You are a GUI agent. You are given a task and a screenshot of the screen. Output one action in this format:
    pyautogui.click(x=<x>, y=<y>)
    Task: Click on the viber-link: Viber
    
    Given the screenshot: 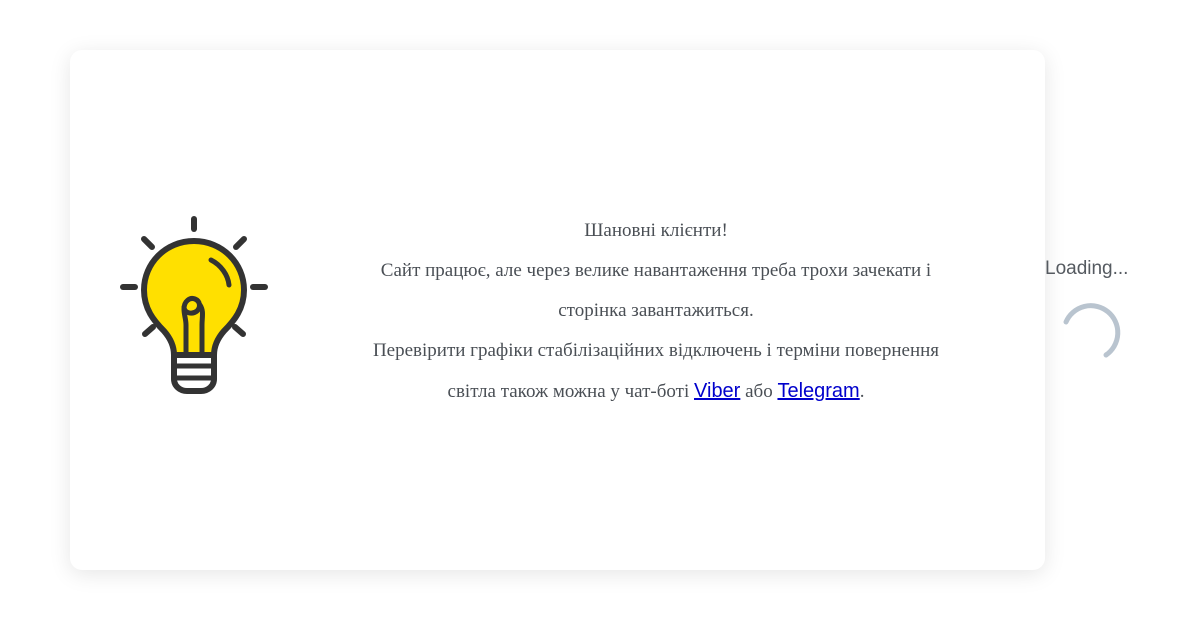 What is the action you would take?
    pyautogui.click(x=717, y=391)
    